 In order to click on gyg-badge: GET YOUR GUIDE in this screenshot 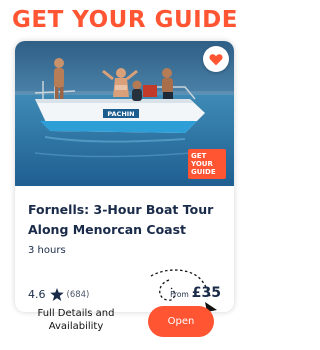, I will do `click(207, 164)`.